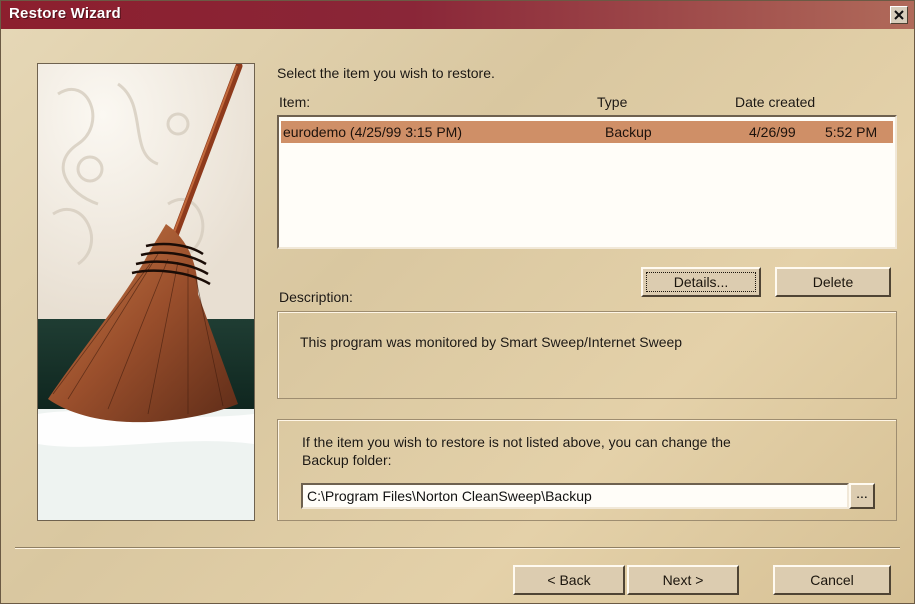  Describe the element at coordinates (569, 580) in the screenshot. I see `back-button: < Back` at that location.